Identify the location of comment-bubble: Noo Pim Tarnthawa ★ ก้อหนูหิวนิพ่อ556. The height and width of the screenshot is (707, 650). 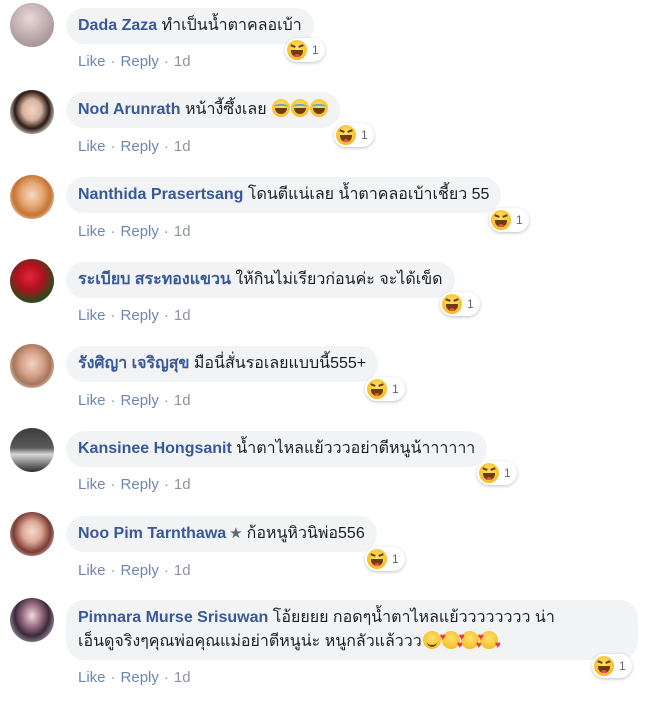
(221, 534).